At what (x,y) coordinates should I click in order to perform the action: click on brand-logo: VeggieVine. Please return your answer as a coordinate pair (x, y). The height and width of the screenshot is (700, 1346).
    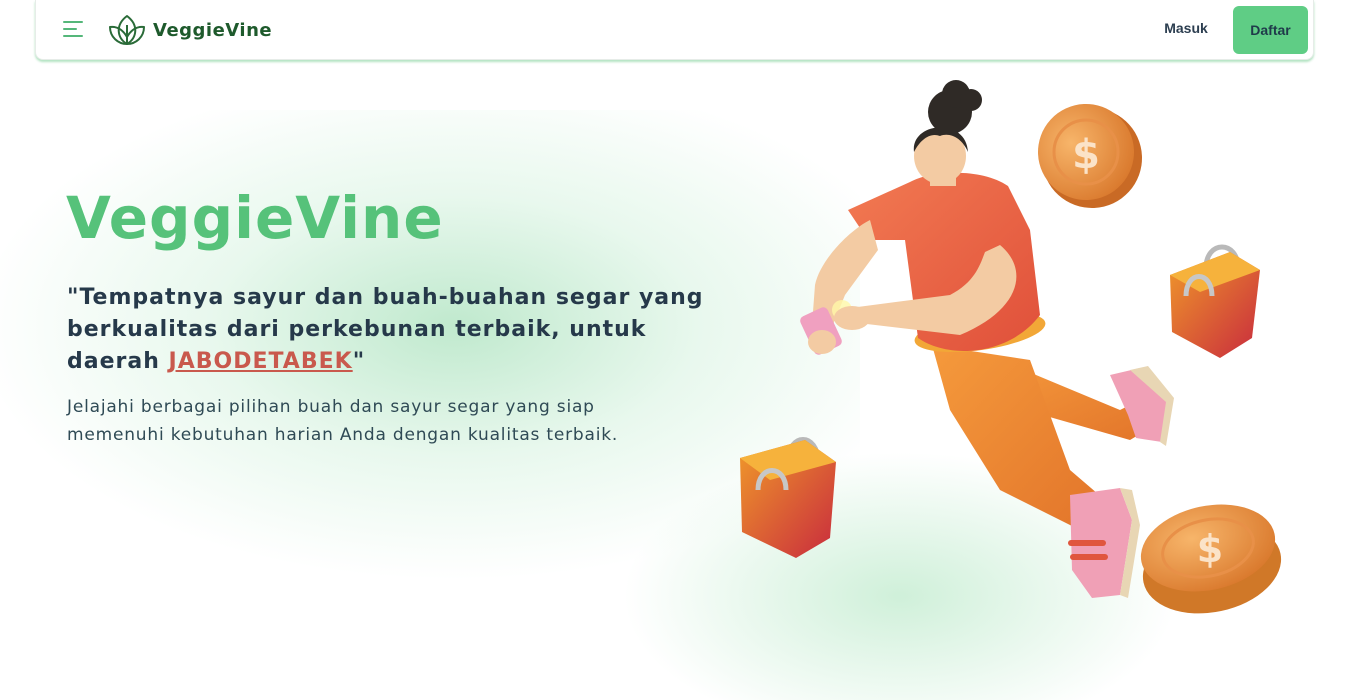
    Looking at the image, I should click on (190, 30).